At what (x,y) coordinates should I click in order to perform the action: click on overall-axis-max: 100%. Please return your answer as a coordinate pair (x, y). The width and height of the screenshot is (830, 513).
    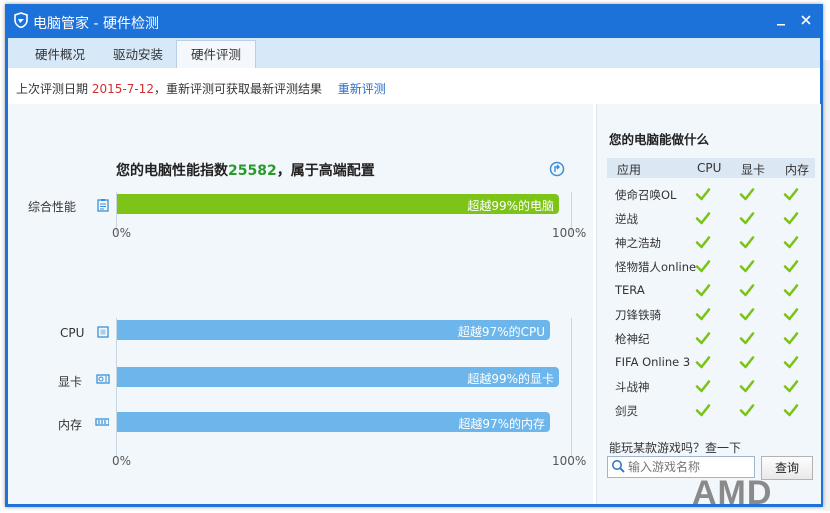
    Looking at the image, I should click on (569, 233).